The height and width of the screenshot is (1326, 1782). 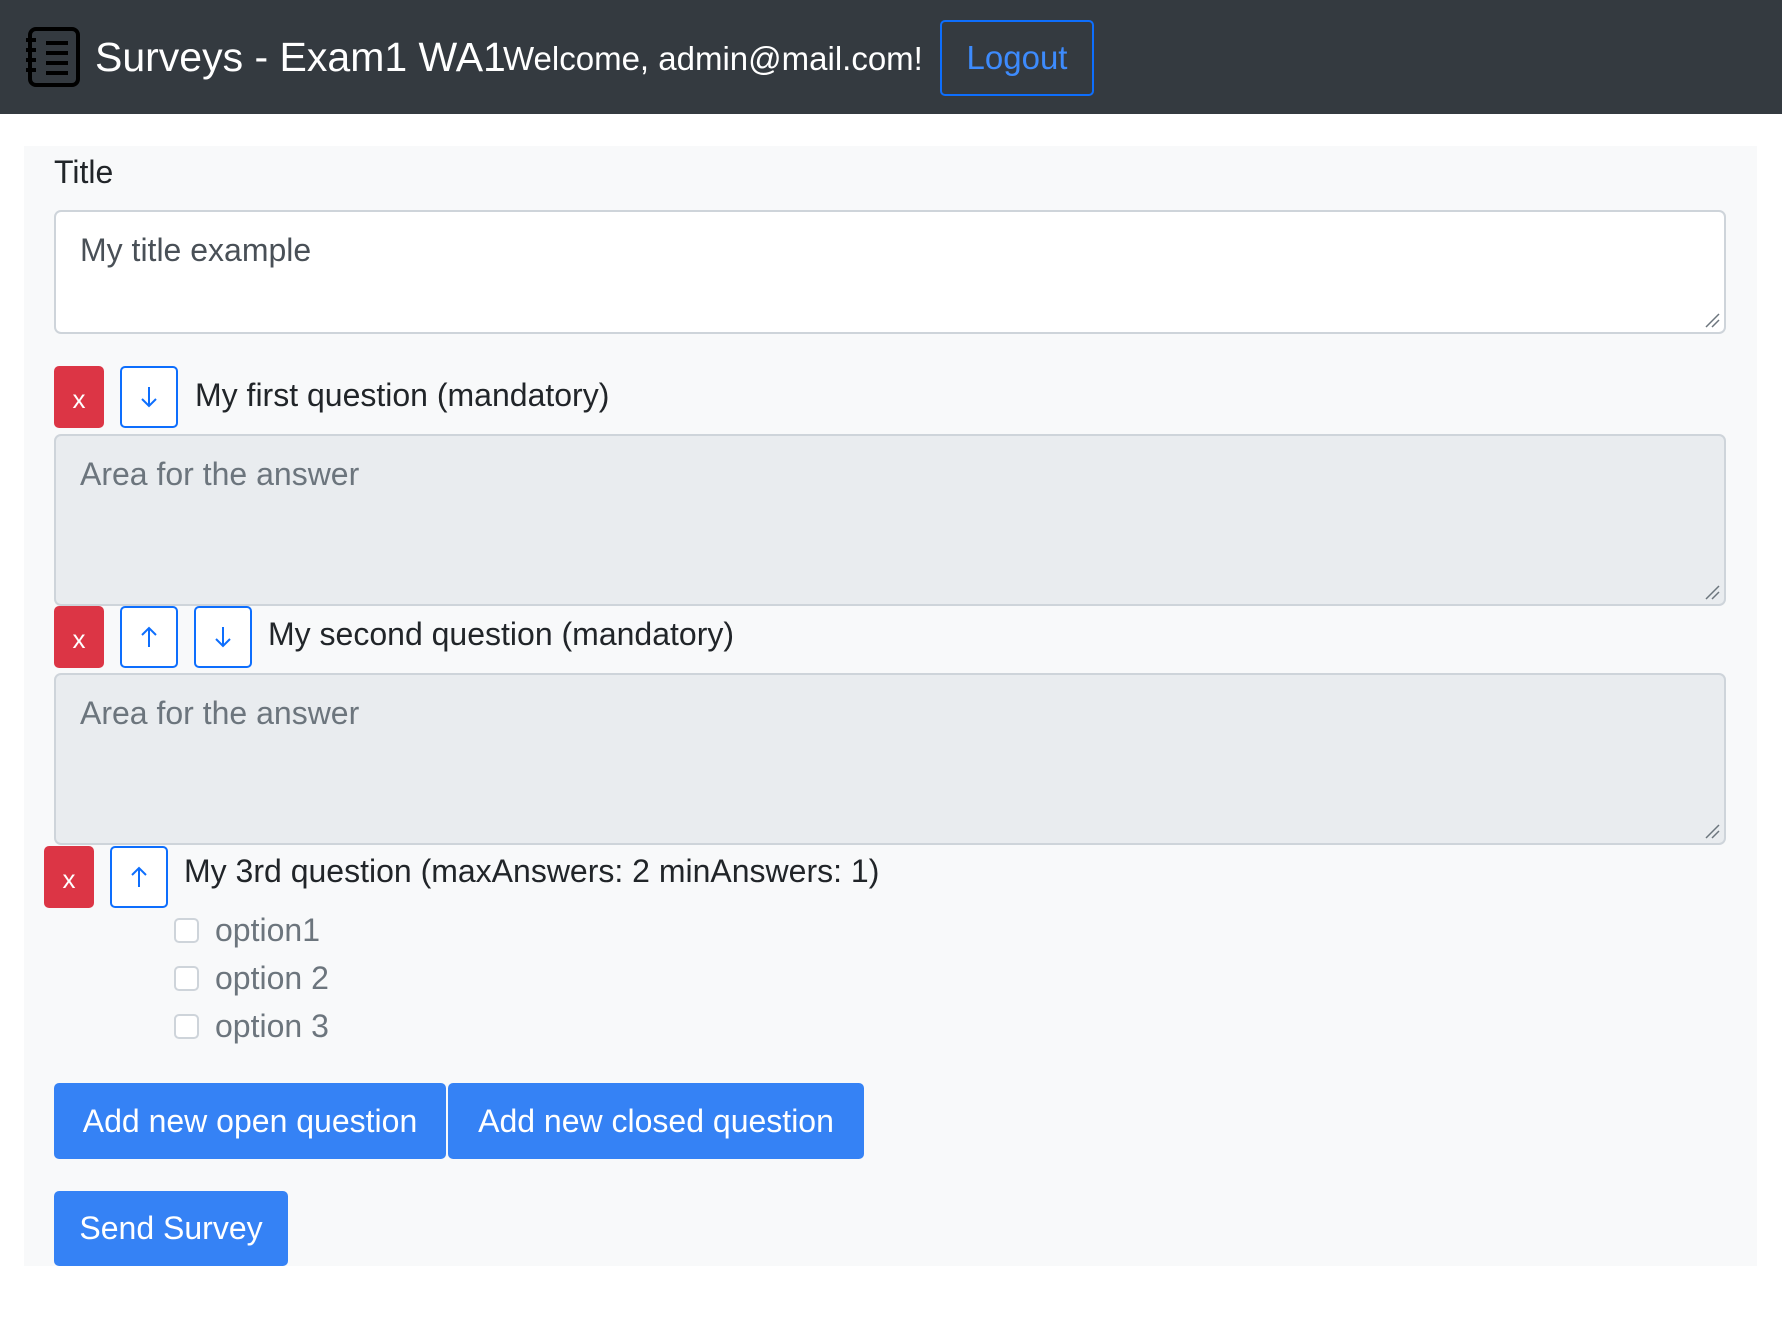 I want to click on title-field-value: My title example, so click(x=196, y=250).